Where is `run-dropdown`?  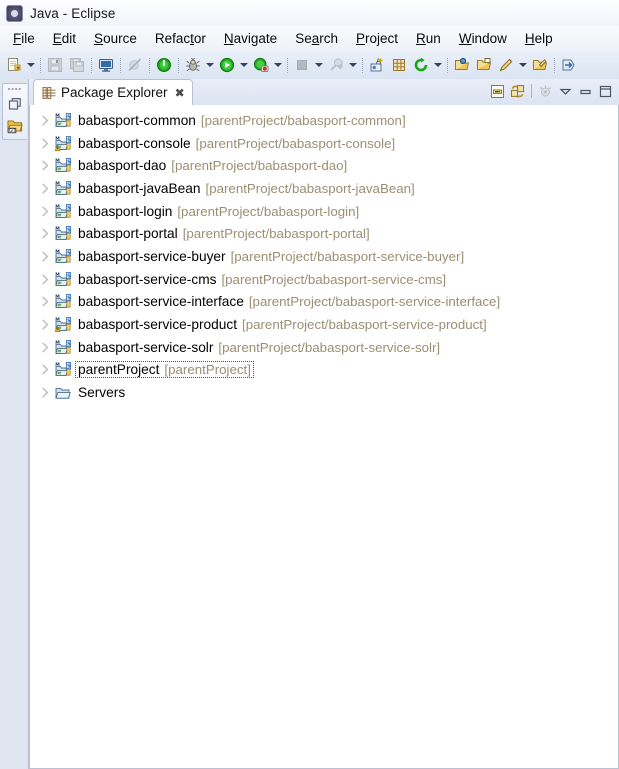
run-dropdown is located at coordinates (244, 65).